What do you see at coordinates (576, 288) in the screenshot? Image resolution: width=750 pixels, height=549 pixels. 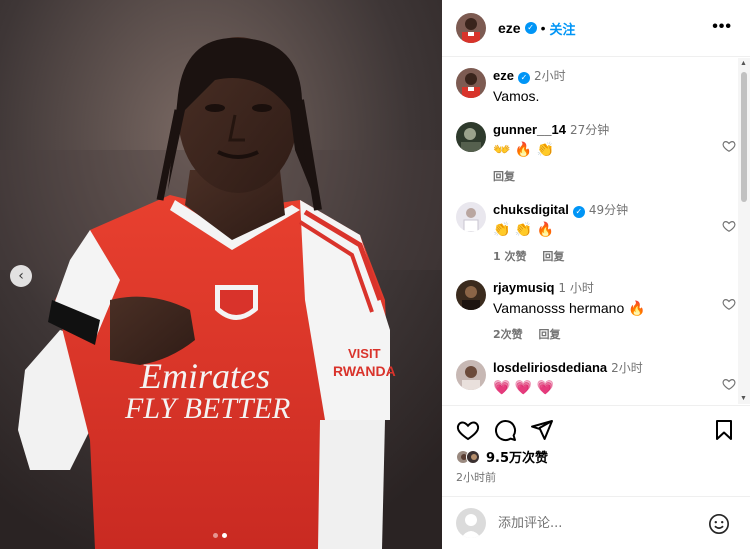 I see `comment-time: 1 小时` at bounding box center [576, 288].